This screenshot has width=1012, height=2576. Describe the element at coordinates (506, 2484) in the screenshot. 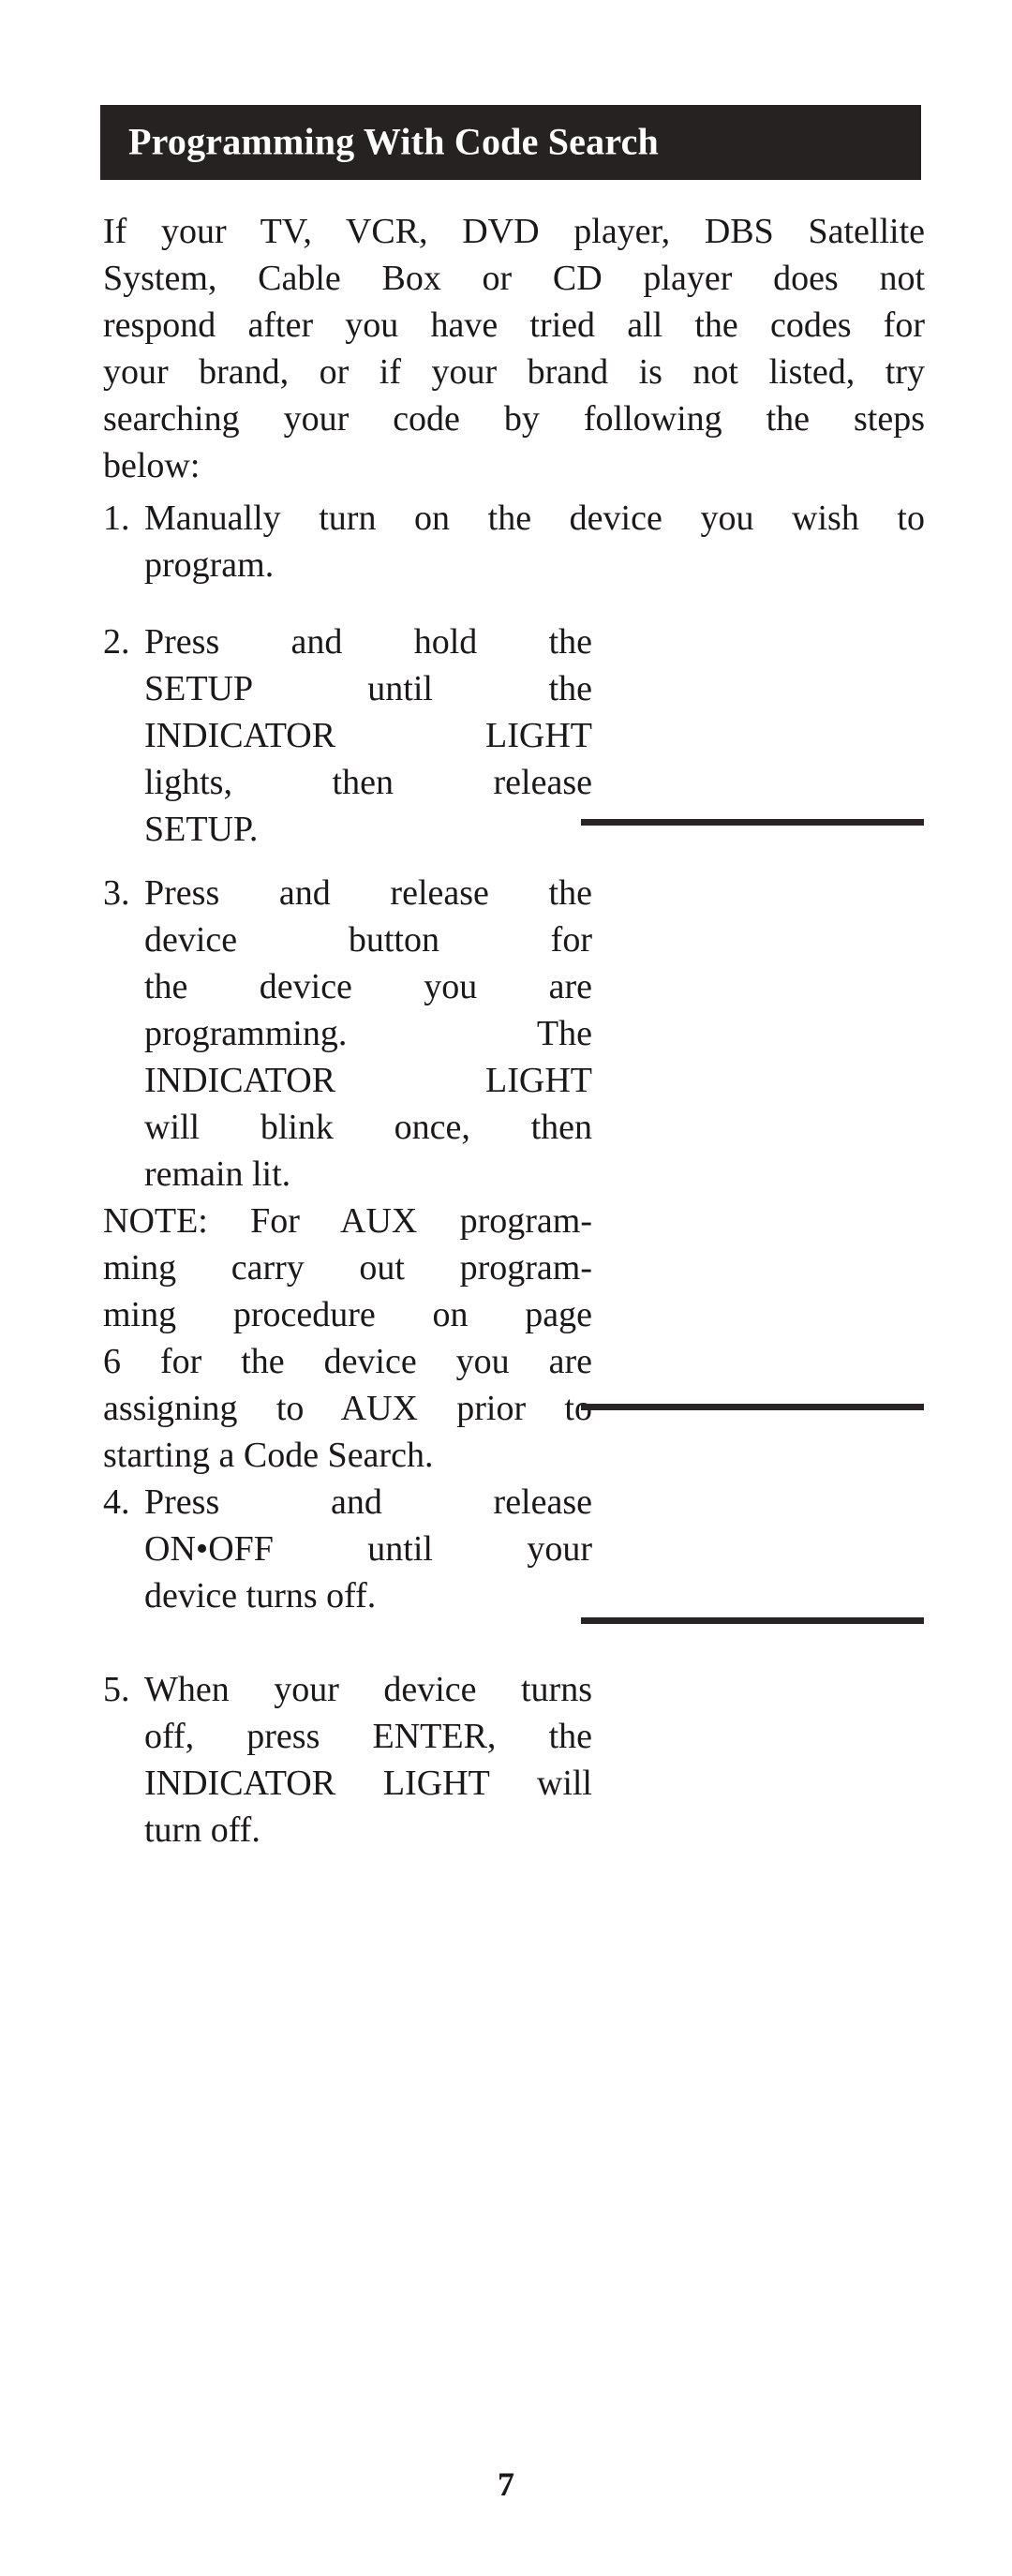

I see `page-number: 7` at that location.